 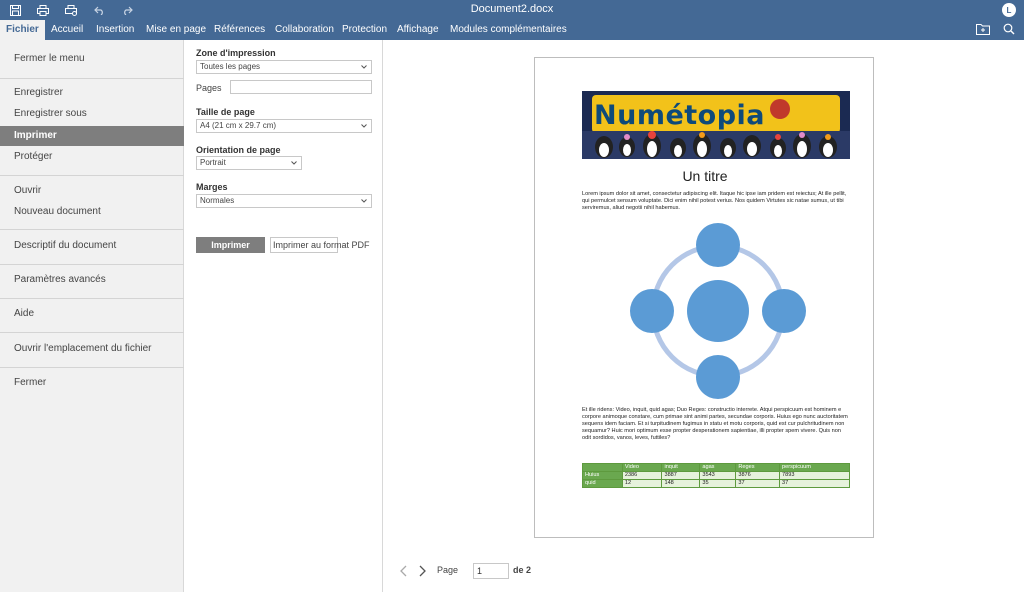 What do you see at coordinates (115, 30) in the screenshot?
I see `tab-insertion: Insertion` at bounding box center [115, 30].